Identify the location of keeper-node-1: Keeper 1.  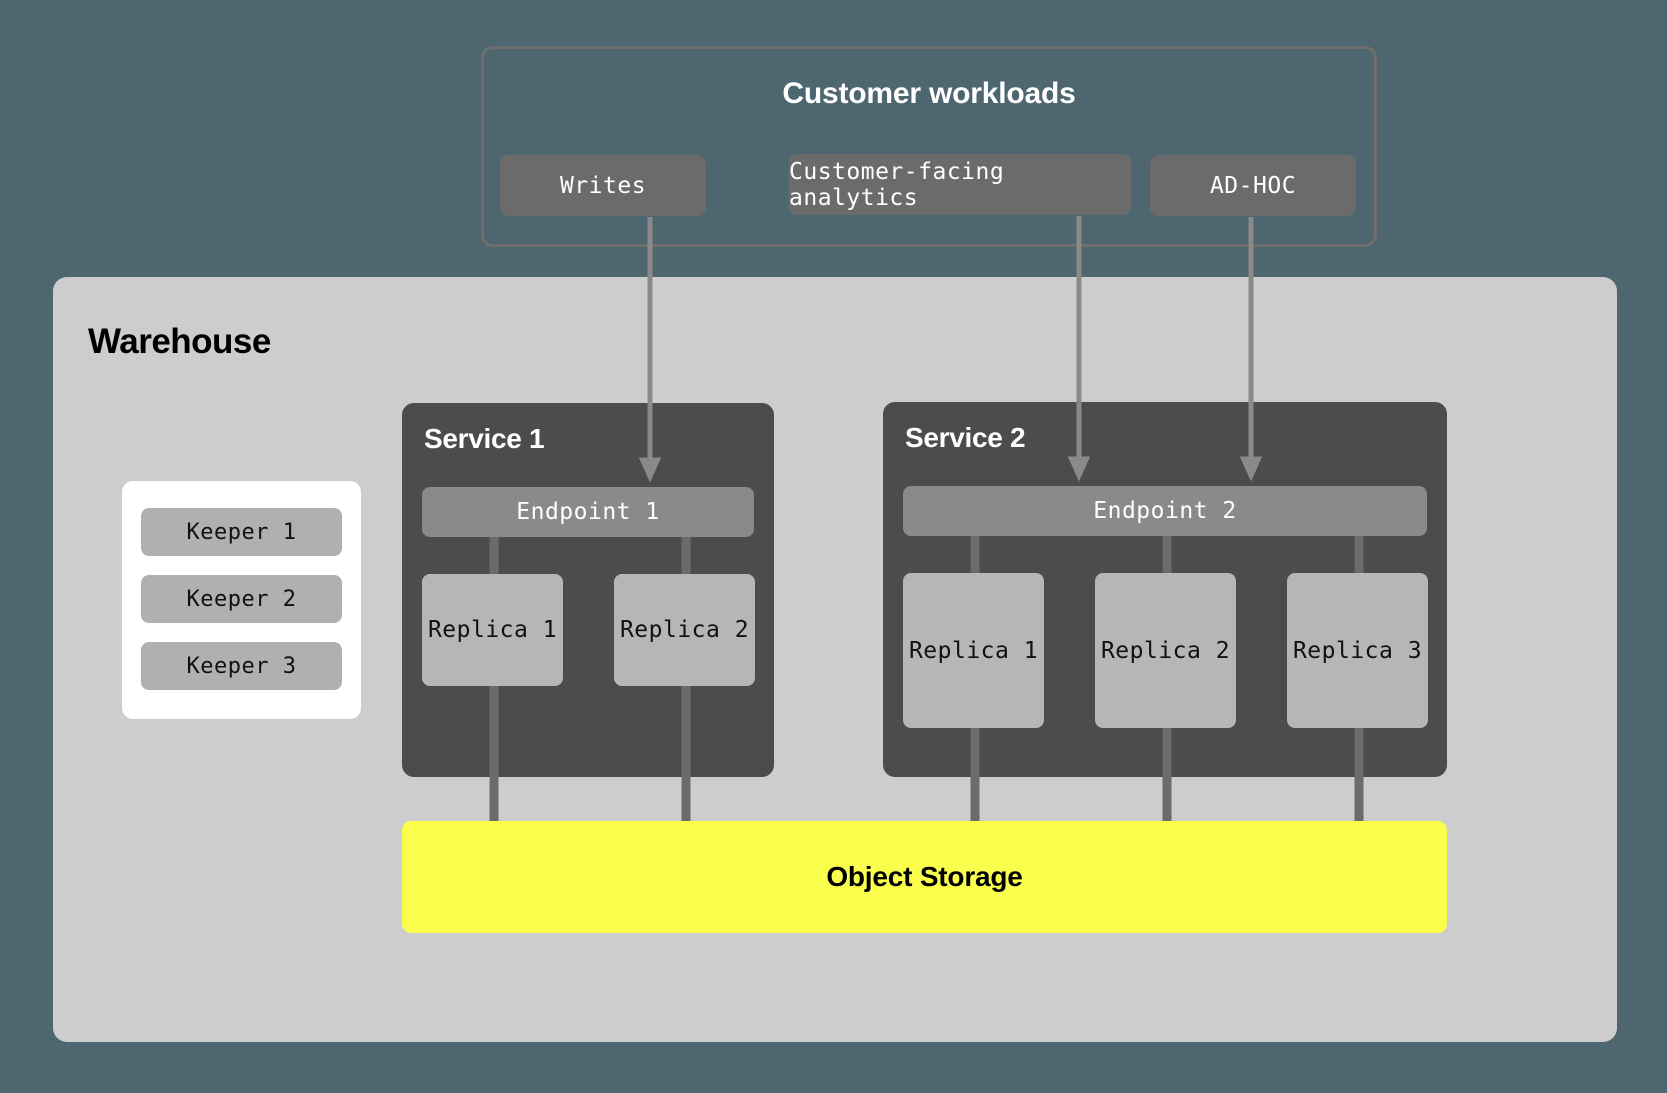
(241, 532).